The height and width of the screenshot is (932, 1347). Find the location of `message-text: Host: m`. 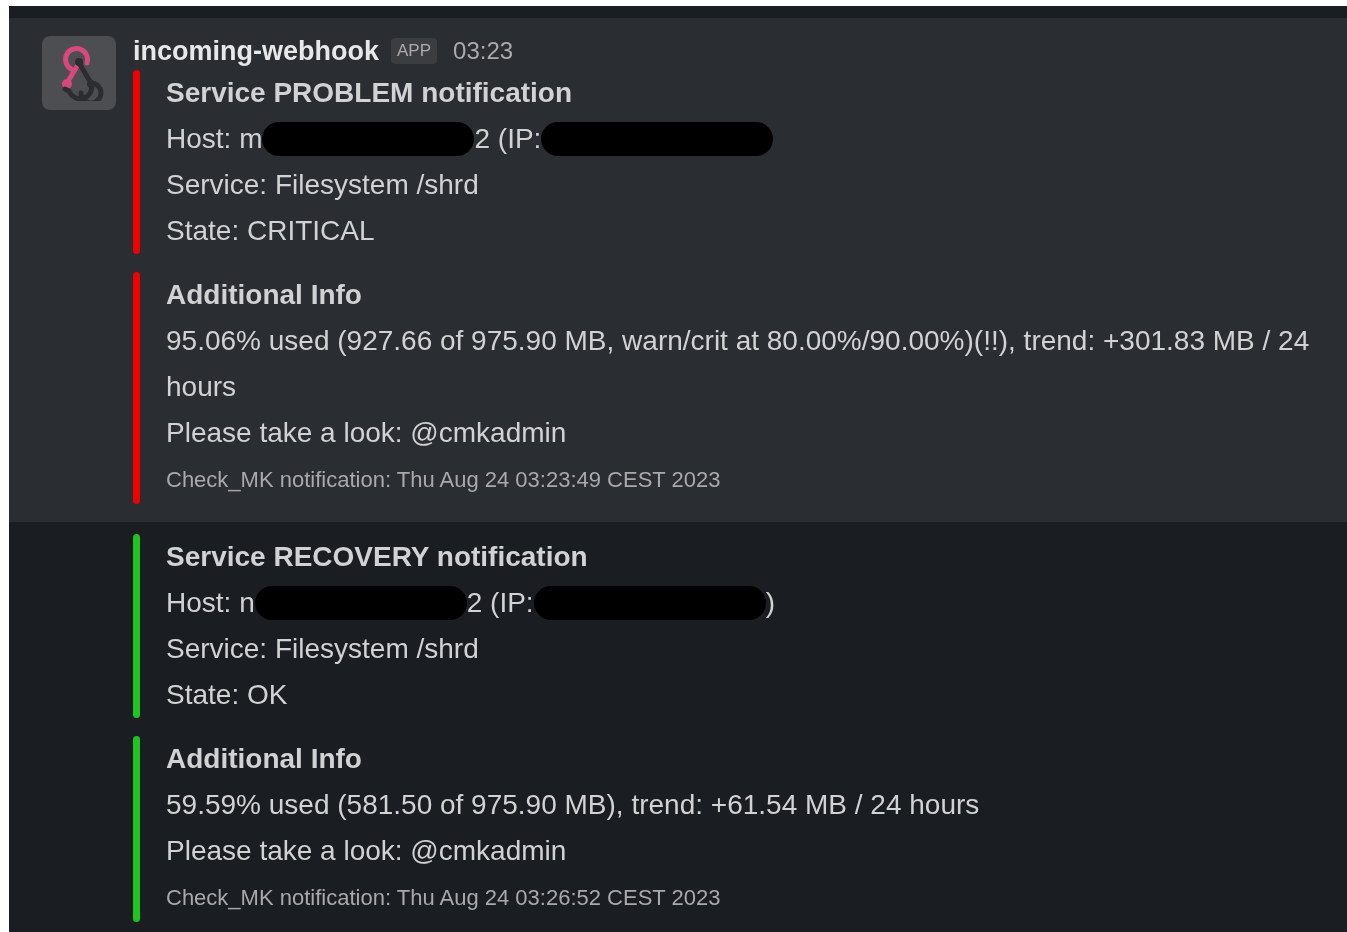

message-text: Host: m is located at coordinates (214, 139).